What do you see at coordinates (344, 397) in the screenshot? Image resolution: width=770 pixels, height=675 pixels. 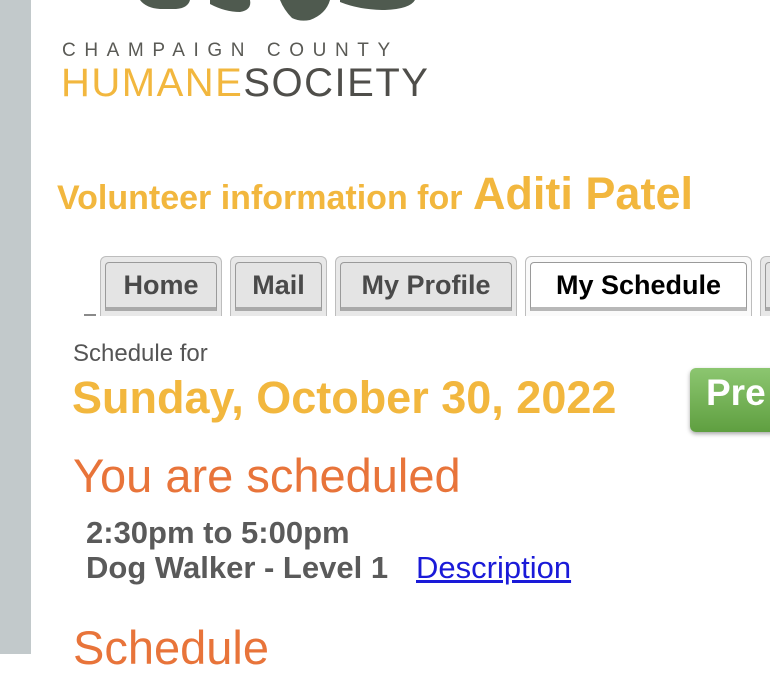 I see `schedule-date: Sunday, October 30, 2022` at bounding box center [344, 397].